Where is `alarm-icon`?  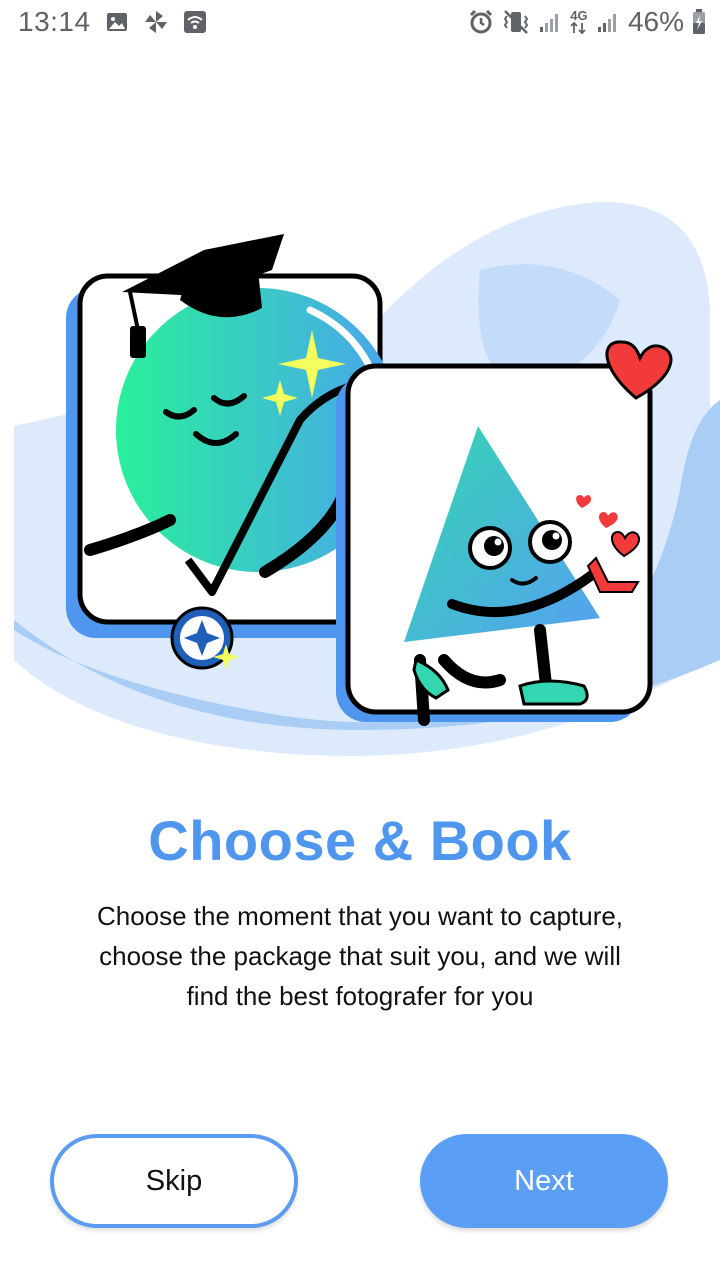
alarm-icon is located at coordinates (481, 22).